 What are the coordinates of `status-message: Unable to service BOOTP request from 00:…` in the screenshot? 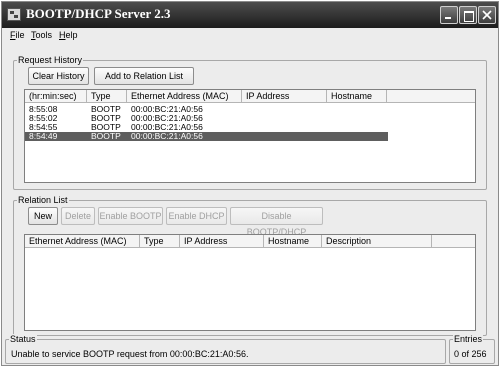 It's located at (130, 354).